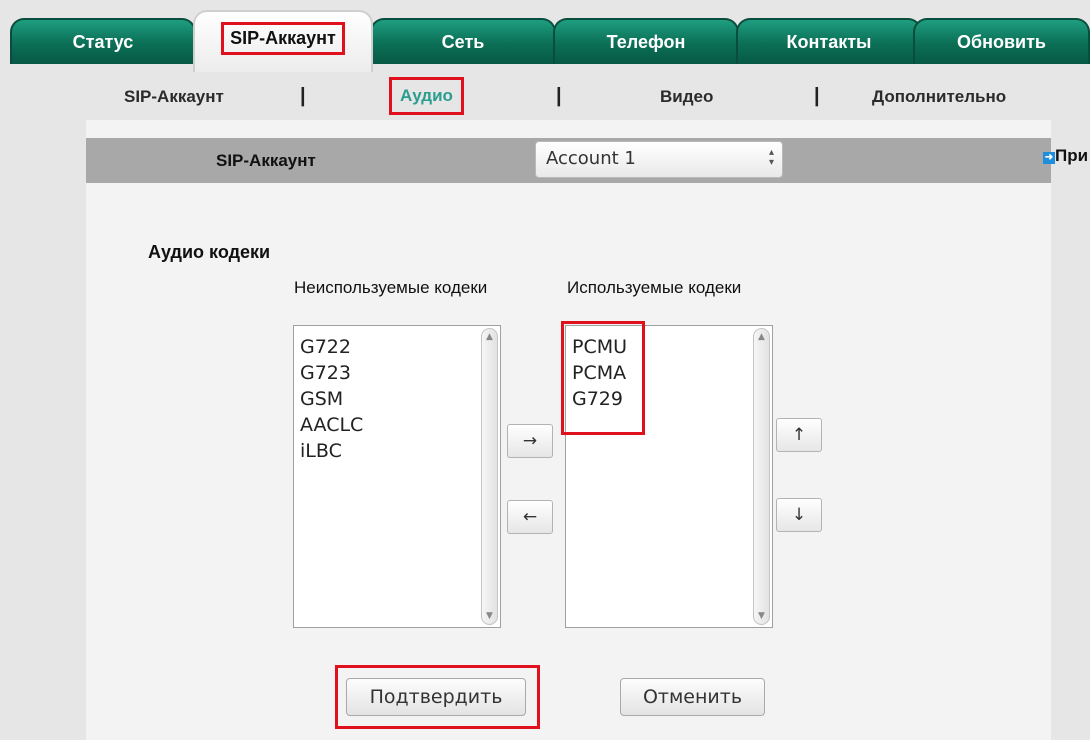 The height and width of the screenshot is (740, 1090). I want to click on account-label: SIP-Аккаунт, so click(266, 160).